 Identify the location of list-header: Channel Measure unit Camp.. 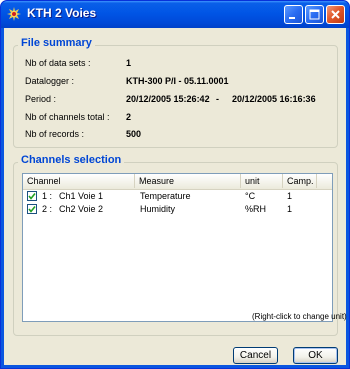
(177, 182).